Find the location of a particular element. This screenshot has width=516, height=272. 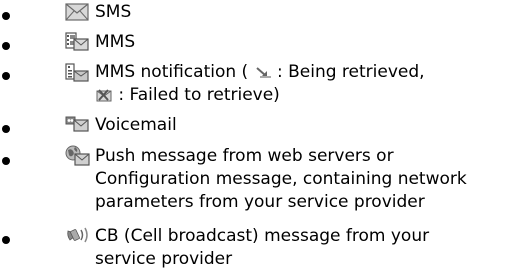

item-line-text: MMS notification ( is located at coordinates (172, 72).